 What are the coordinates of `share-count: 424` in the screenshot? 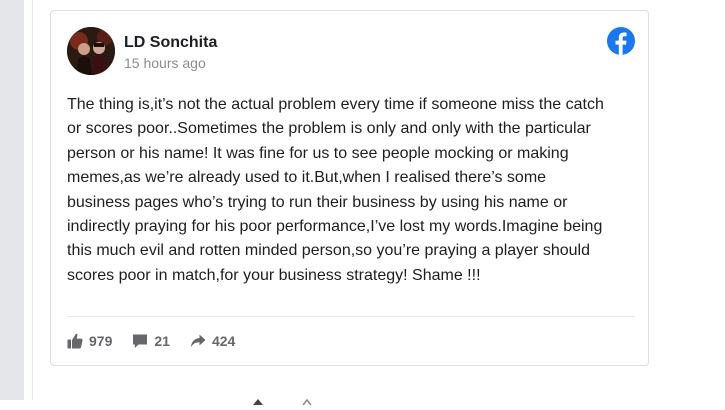 It's located at (223, 341).